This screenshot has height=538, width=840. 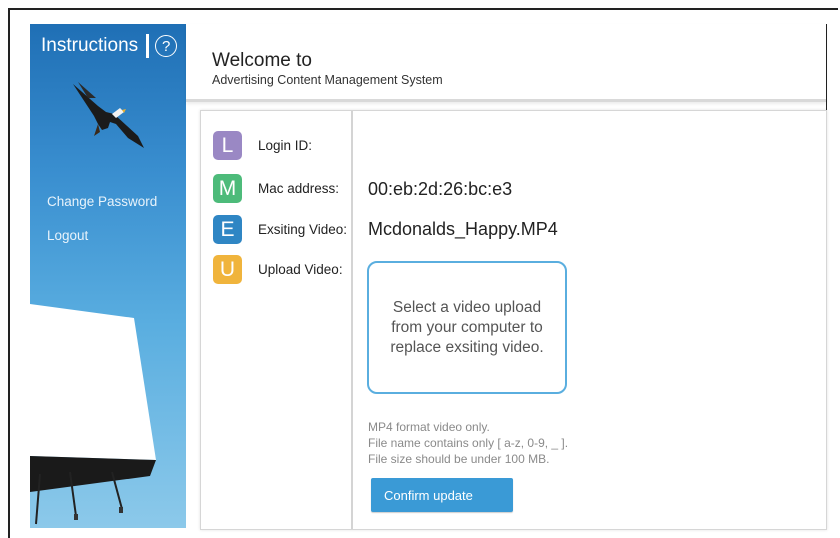 What do you see at coordinates (327, 80) in the screenshot?
I see `page-subtitle: Advertising Content Management System` at bounding box center [327, 80].